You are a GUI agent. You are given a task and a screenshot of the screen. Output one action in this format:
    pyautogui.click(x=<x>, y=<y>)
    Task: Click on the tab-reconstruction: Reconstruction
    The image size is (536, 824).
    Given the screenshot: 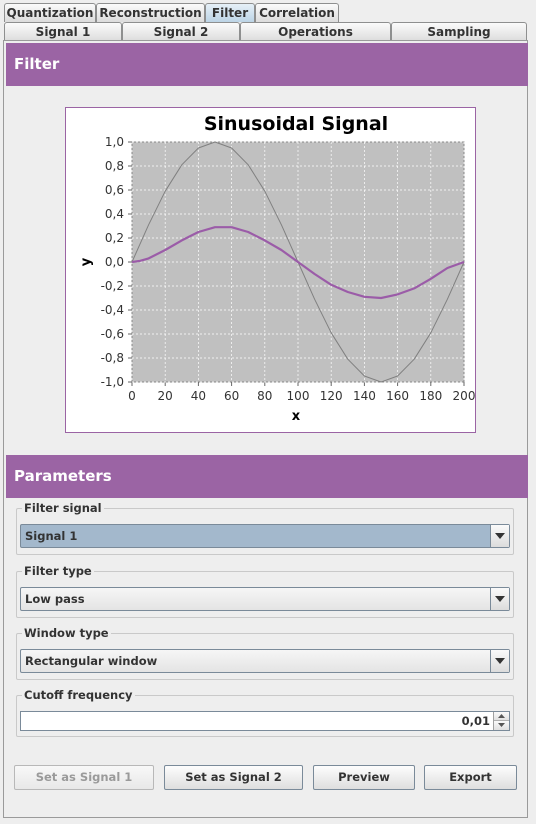 What is the action you would take?
    pyautogui.click(x=150, y=12)
    